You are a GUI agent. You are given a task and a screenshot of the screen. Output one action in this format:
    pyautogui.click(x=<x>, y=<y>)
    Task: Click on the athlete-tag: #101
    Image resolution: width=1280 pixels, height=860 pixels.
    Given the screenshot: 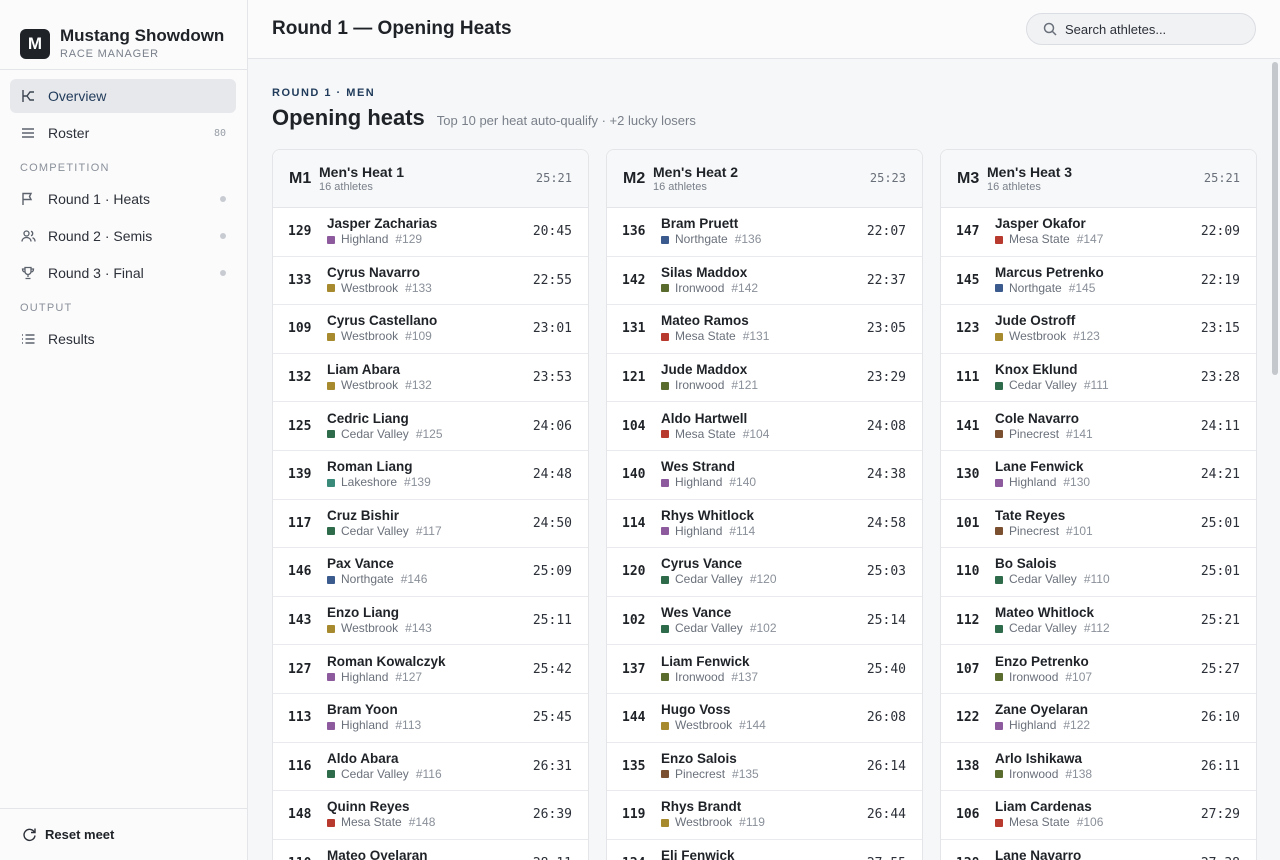 What is the action you would take?
    pyautogui.click(x=1079, y=530)
    